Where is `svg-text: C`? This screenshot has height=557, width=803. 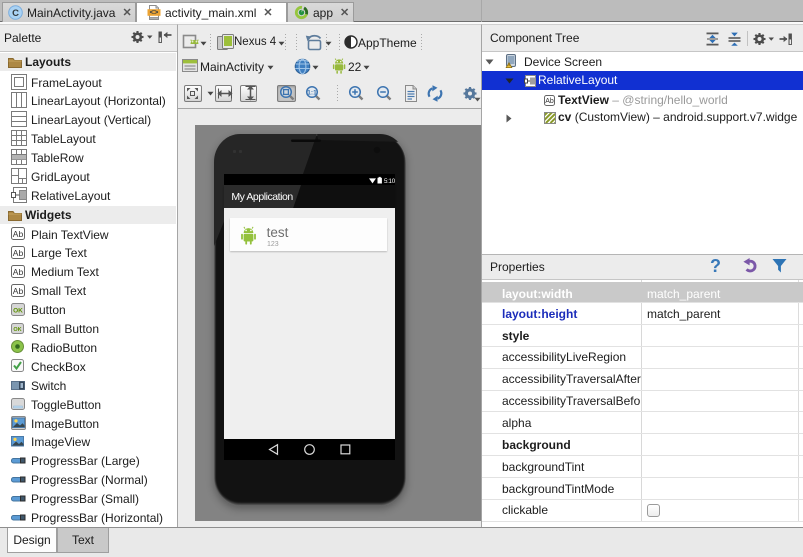
svg-text: C is located at coordinates (15, 13).